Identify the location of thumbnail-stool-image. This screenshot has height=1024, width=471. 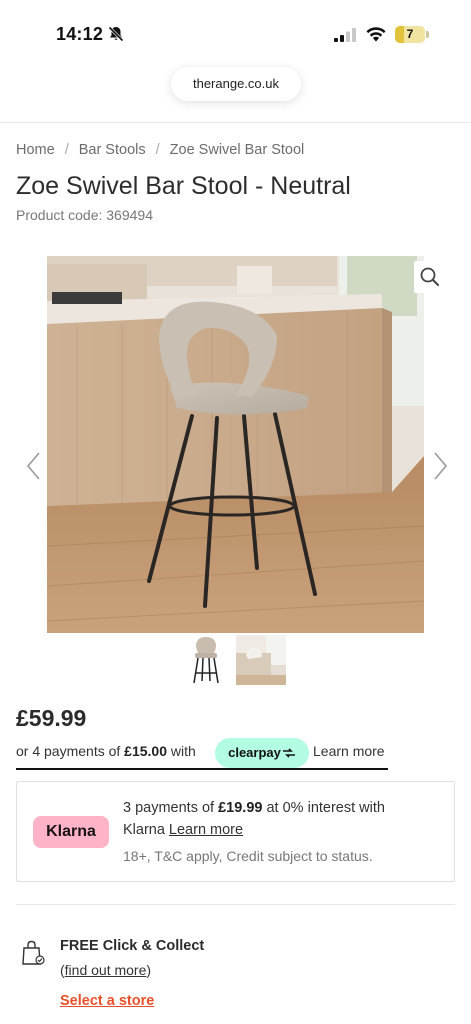
(206, 660).